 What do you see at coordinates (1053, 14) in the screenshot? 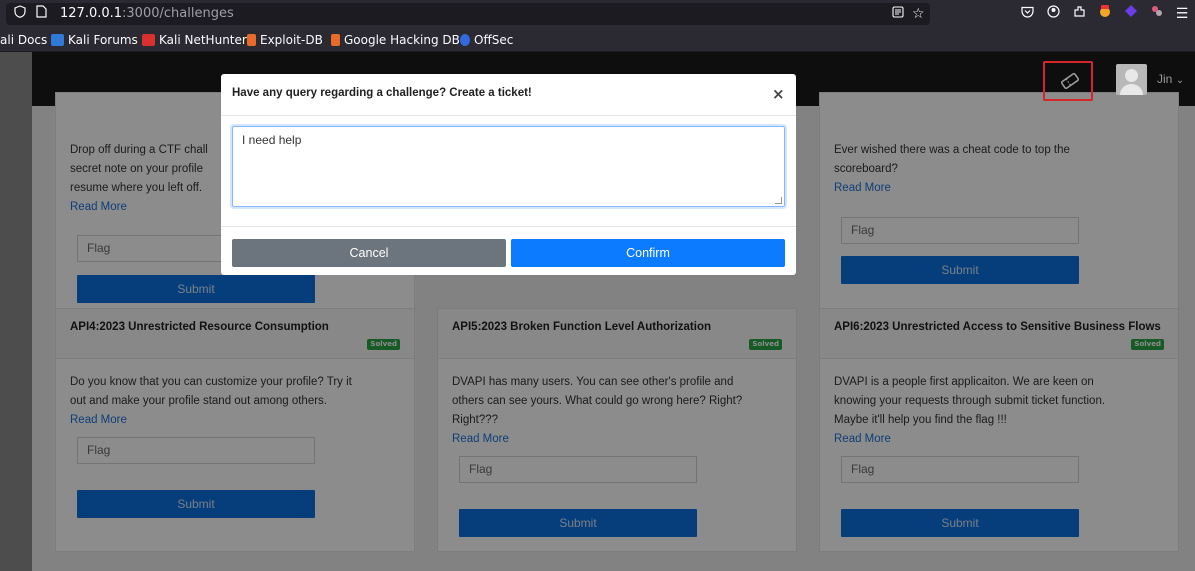
I see `account-icon` at bounding box center [1053, 14].